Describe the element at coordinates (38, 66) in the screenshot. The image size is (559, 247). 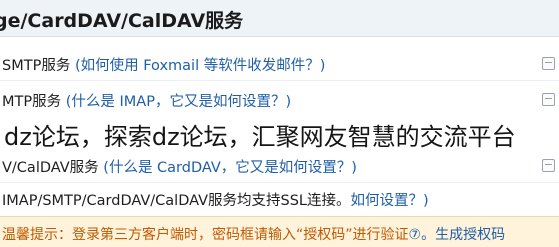
I see `service-label: SMTP服务` at that location.